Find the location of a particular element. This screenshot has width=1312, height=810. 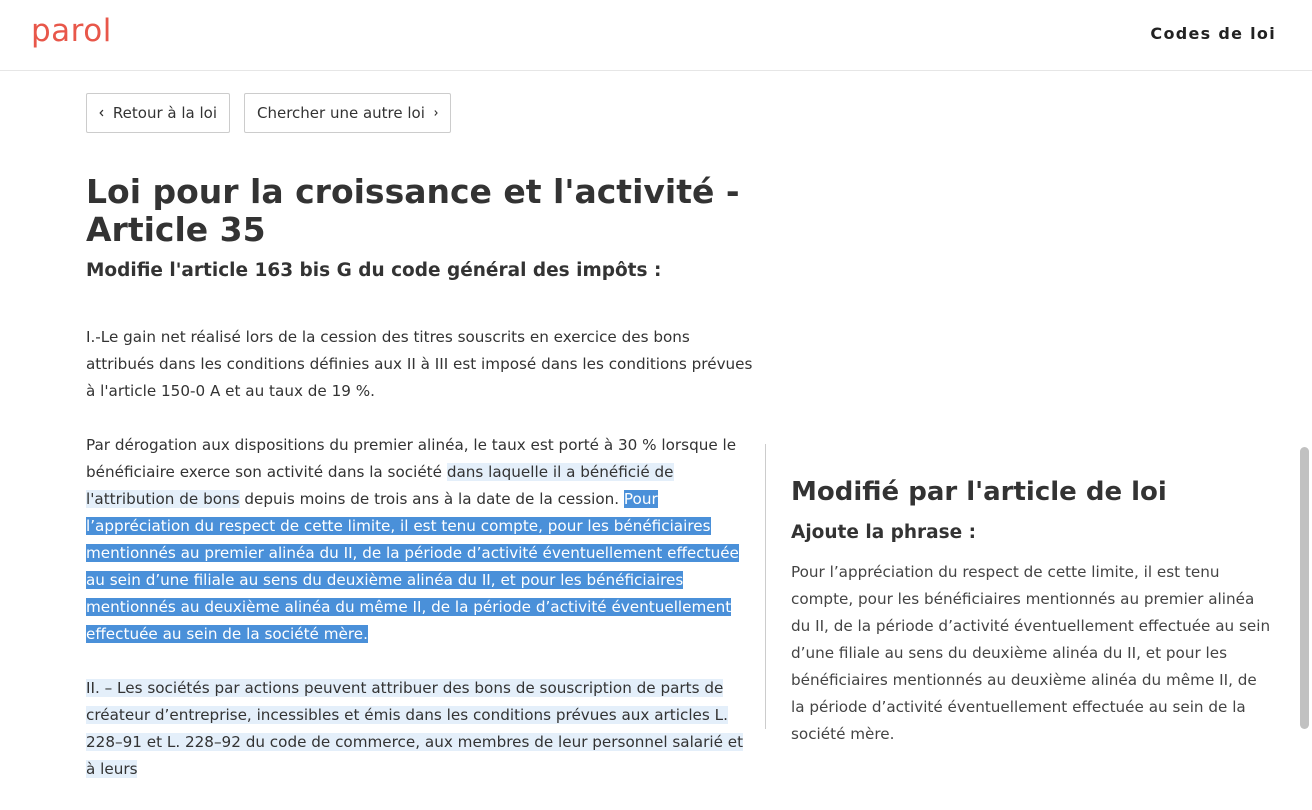

site-header: parol Codes de loi is located at coordinates (656, 35).